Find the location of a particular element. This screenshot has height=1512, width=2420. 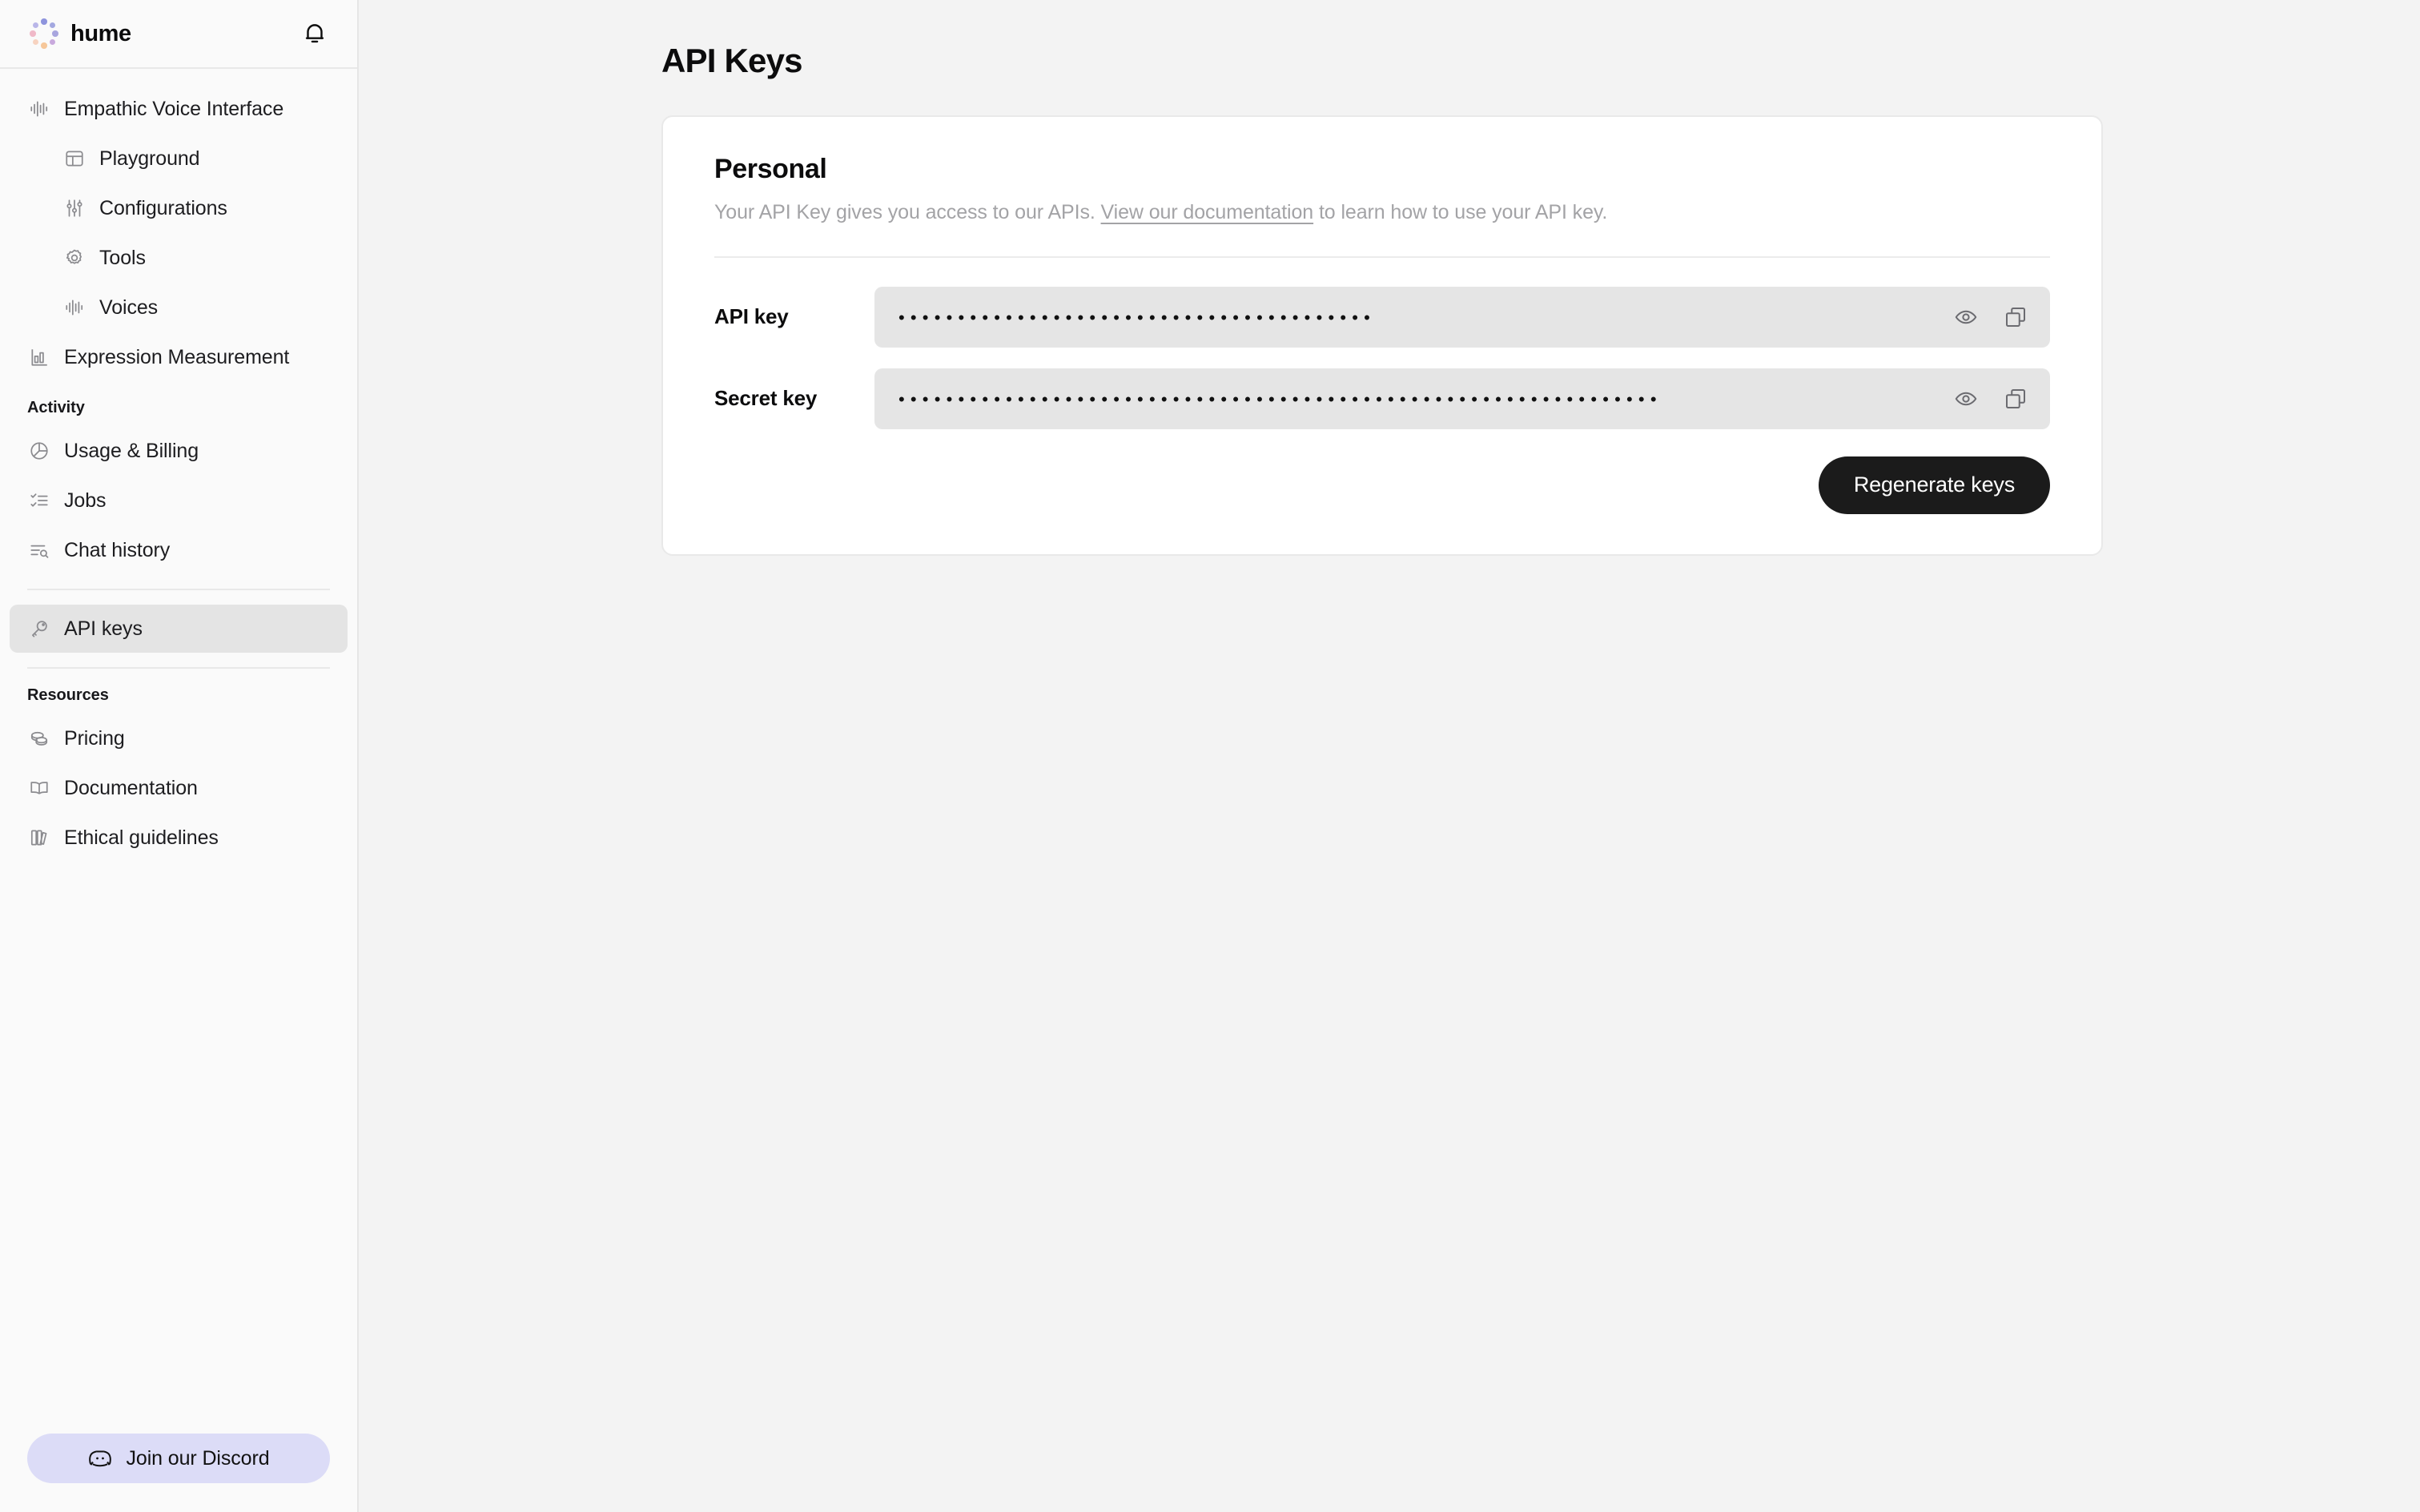

sidebar-item-label: Configurations is located at coordinates (163, 207).